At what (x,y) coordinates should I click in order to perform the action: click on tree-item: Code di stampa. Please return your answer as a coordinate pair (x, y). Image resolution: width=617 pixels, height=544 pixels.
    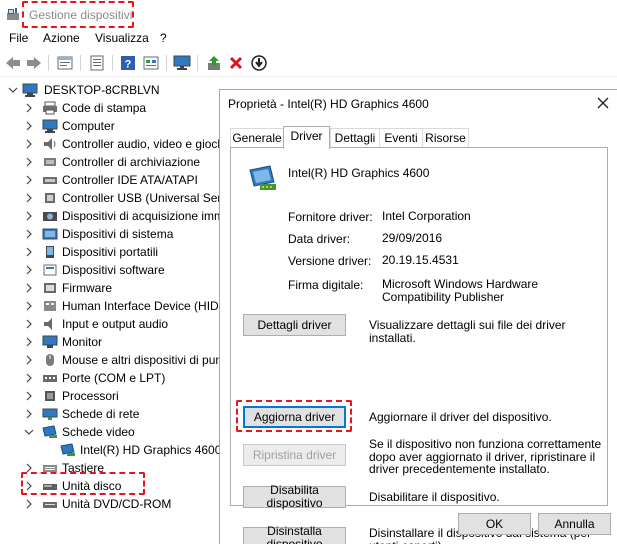
    Looking at the image, I should click on (111, 108).